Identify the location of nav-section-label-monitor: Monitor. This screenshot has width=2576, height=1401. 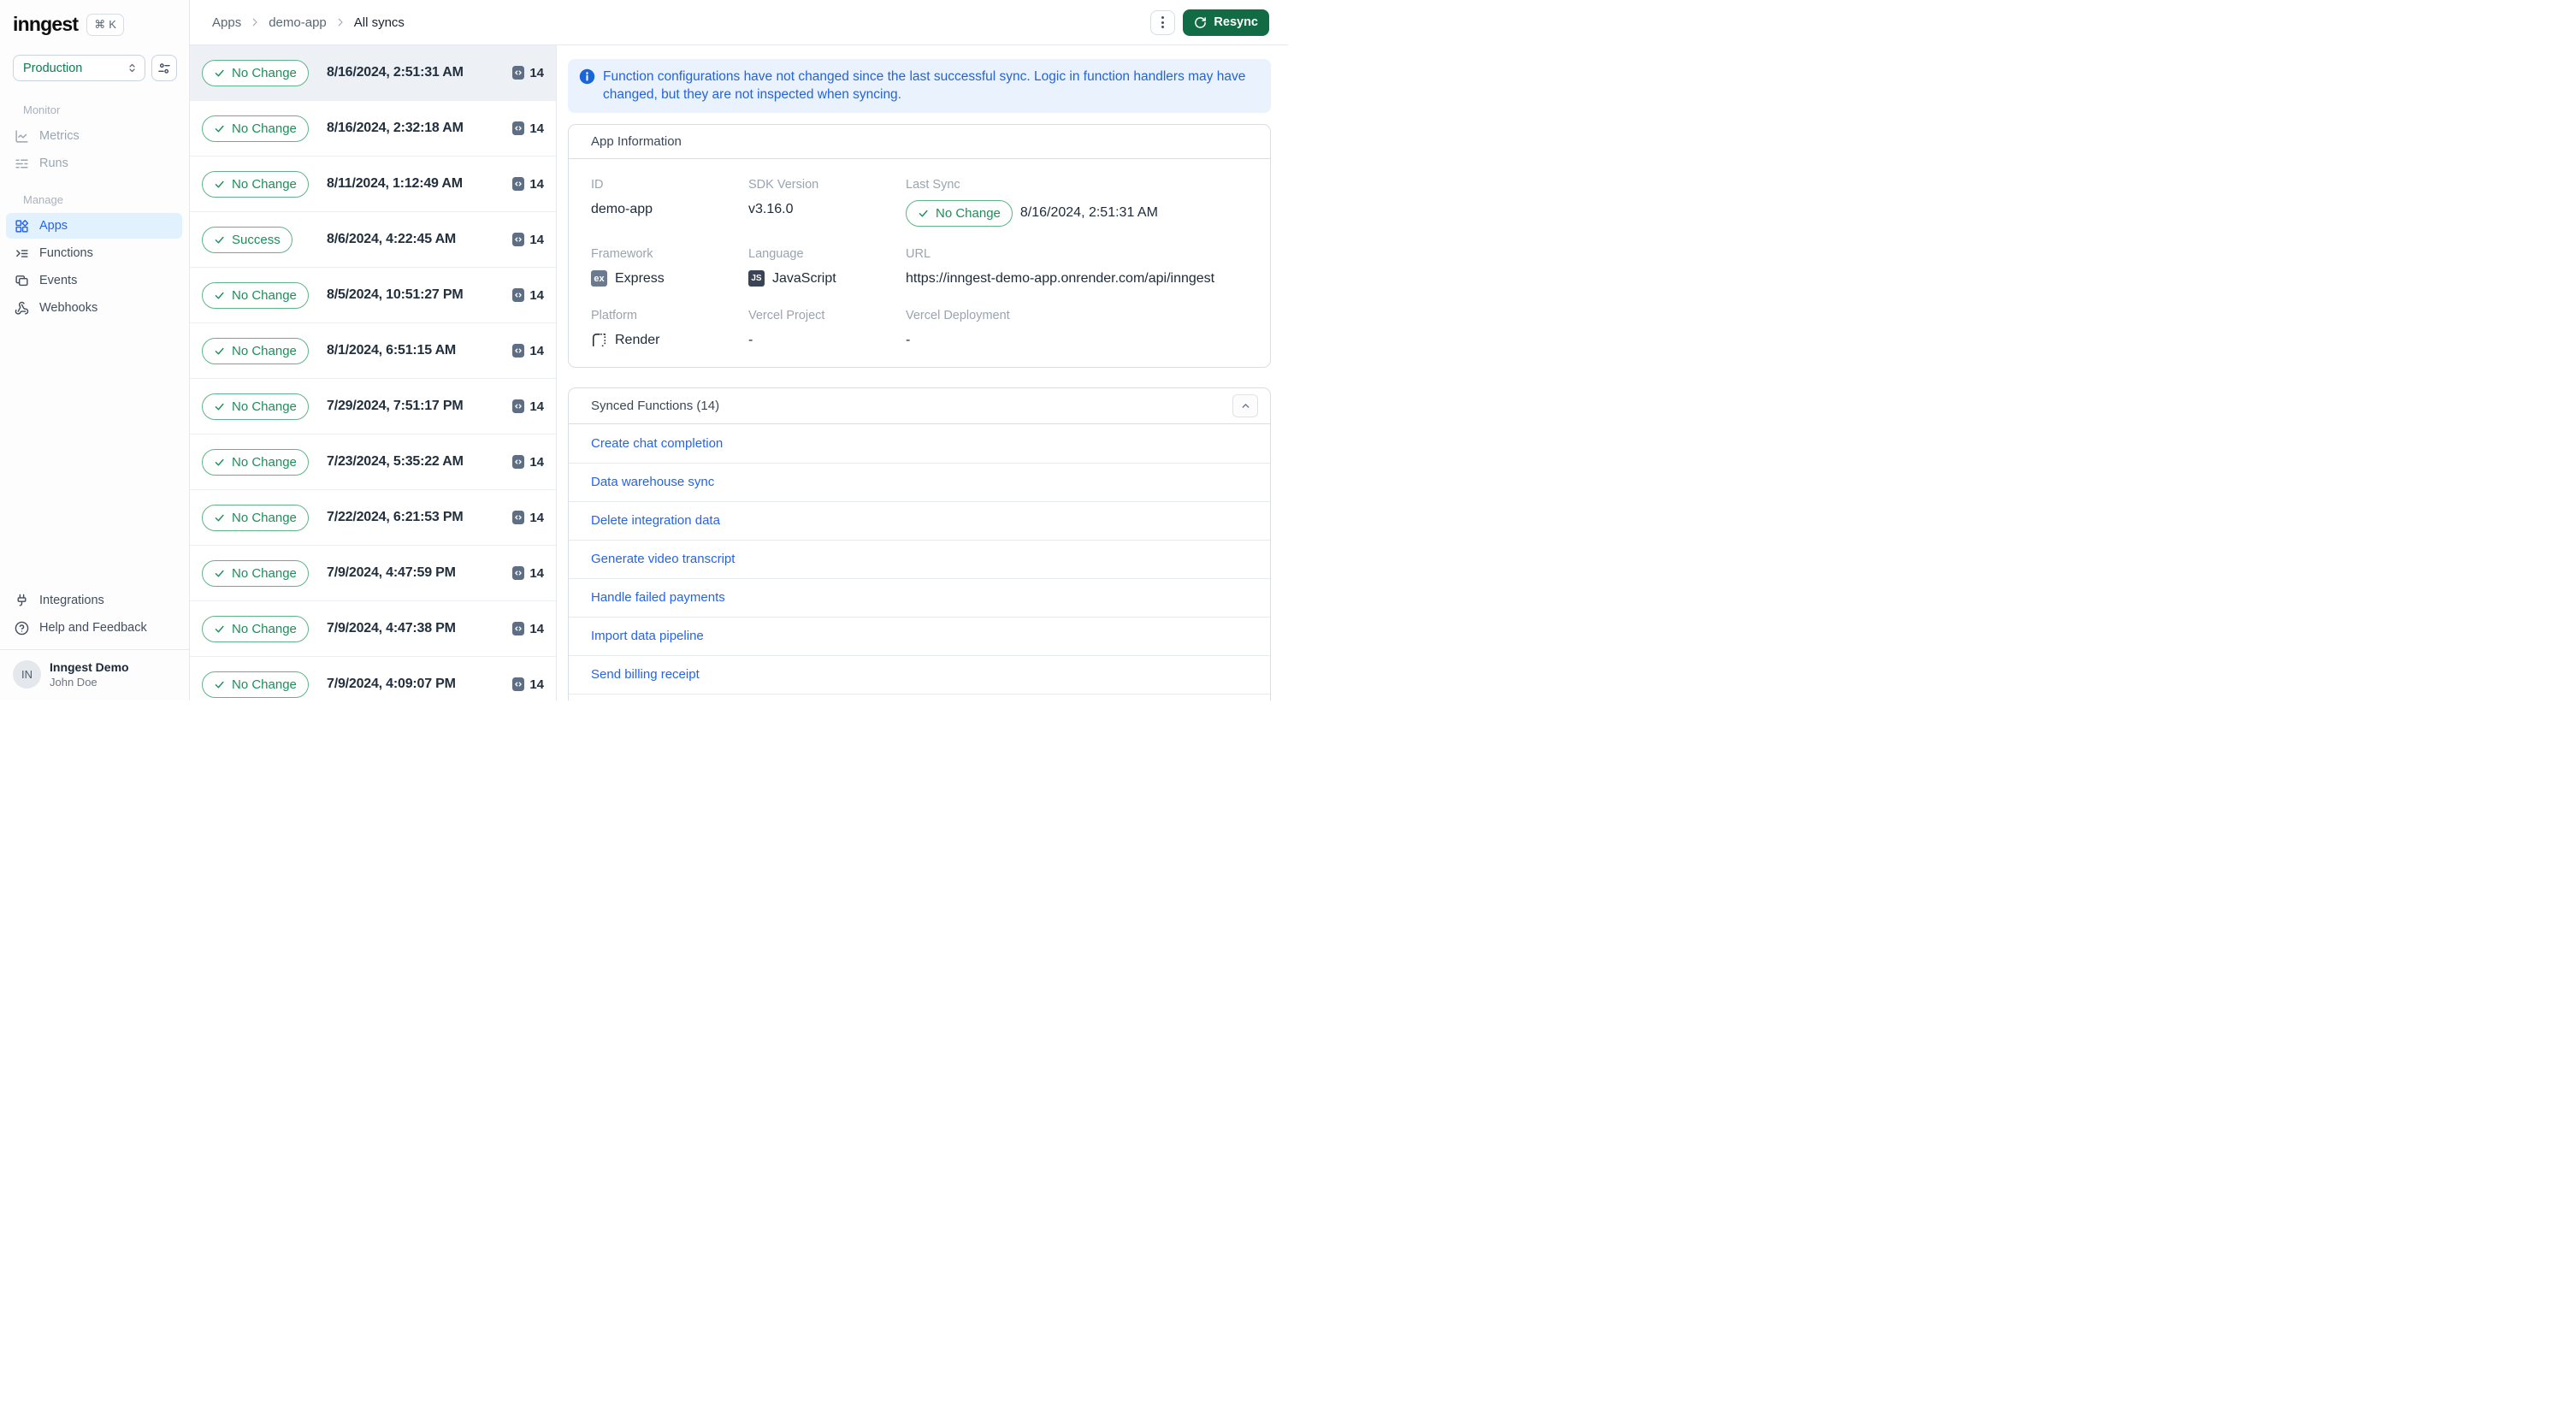
(42, 109).